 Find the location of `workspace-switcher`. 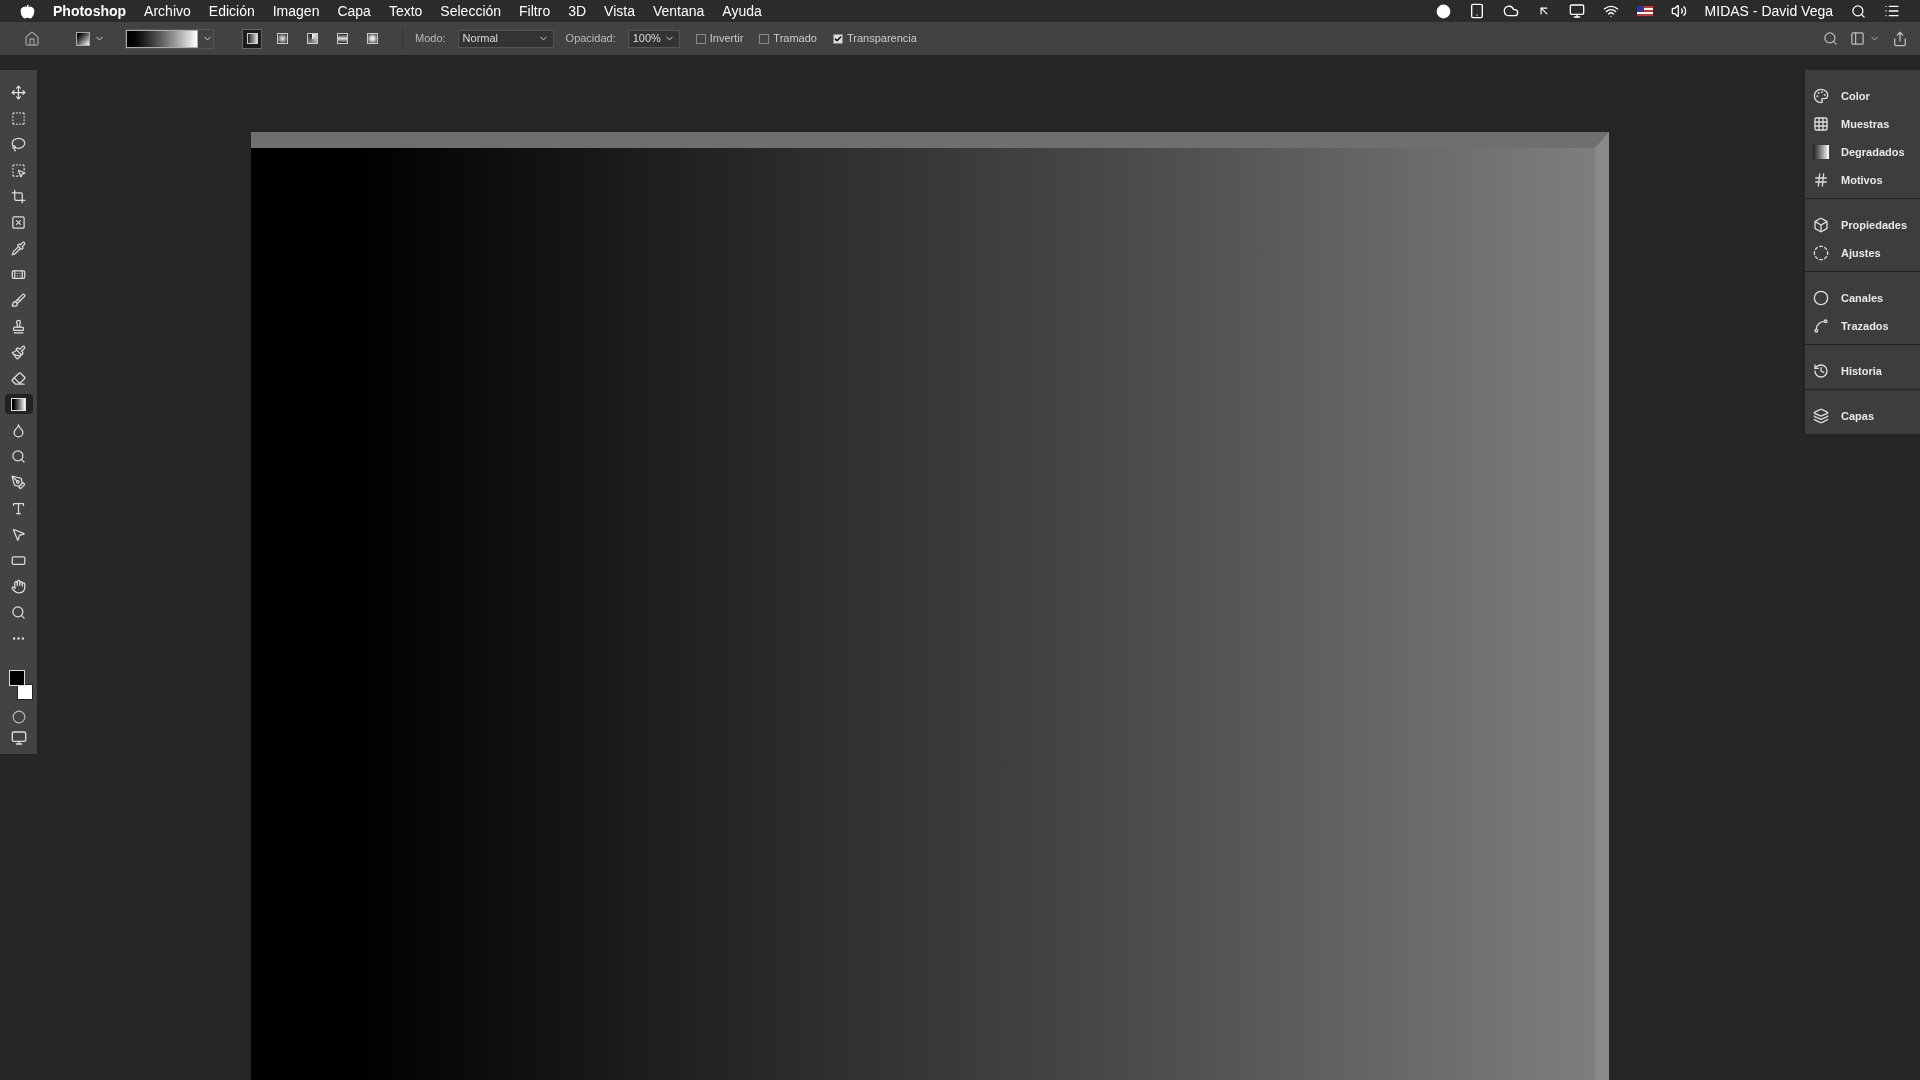

workspace-switcher is located at coordinates (1865, 38).